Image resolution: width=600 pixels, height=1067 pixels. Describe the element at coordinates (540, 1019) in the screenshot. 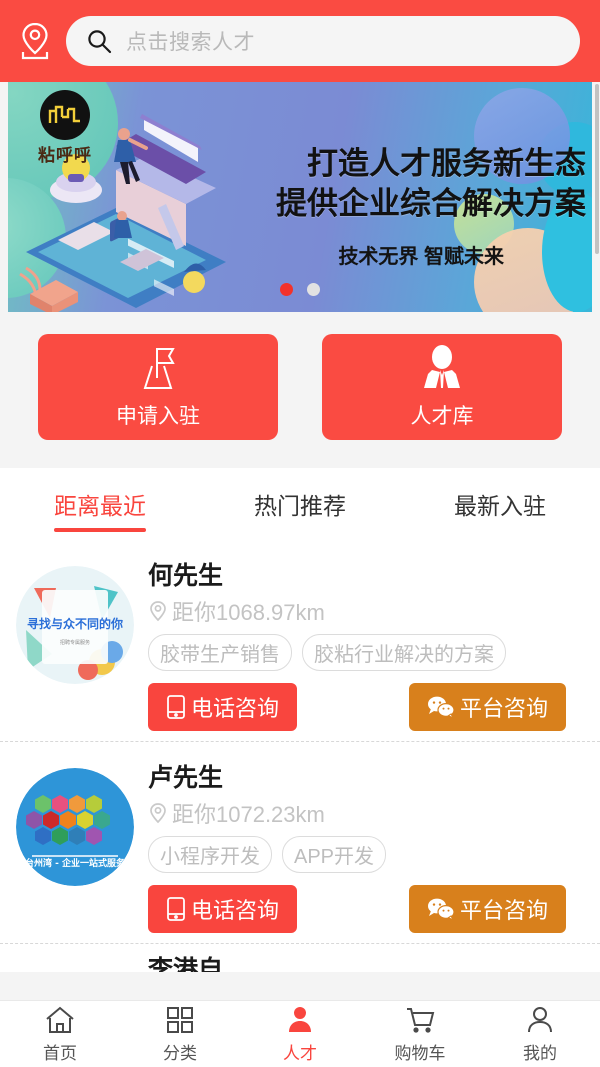

I see `user-icon` at that location.